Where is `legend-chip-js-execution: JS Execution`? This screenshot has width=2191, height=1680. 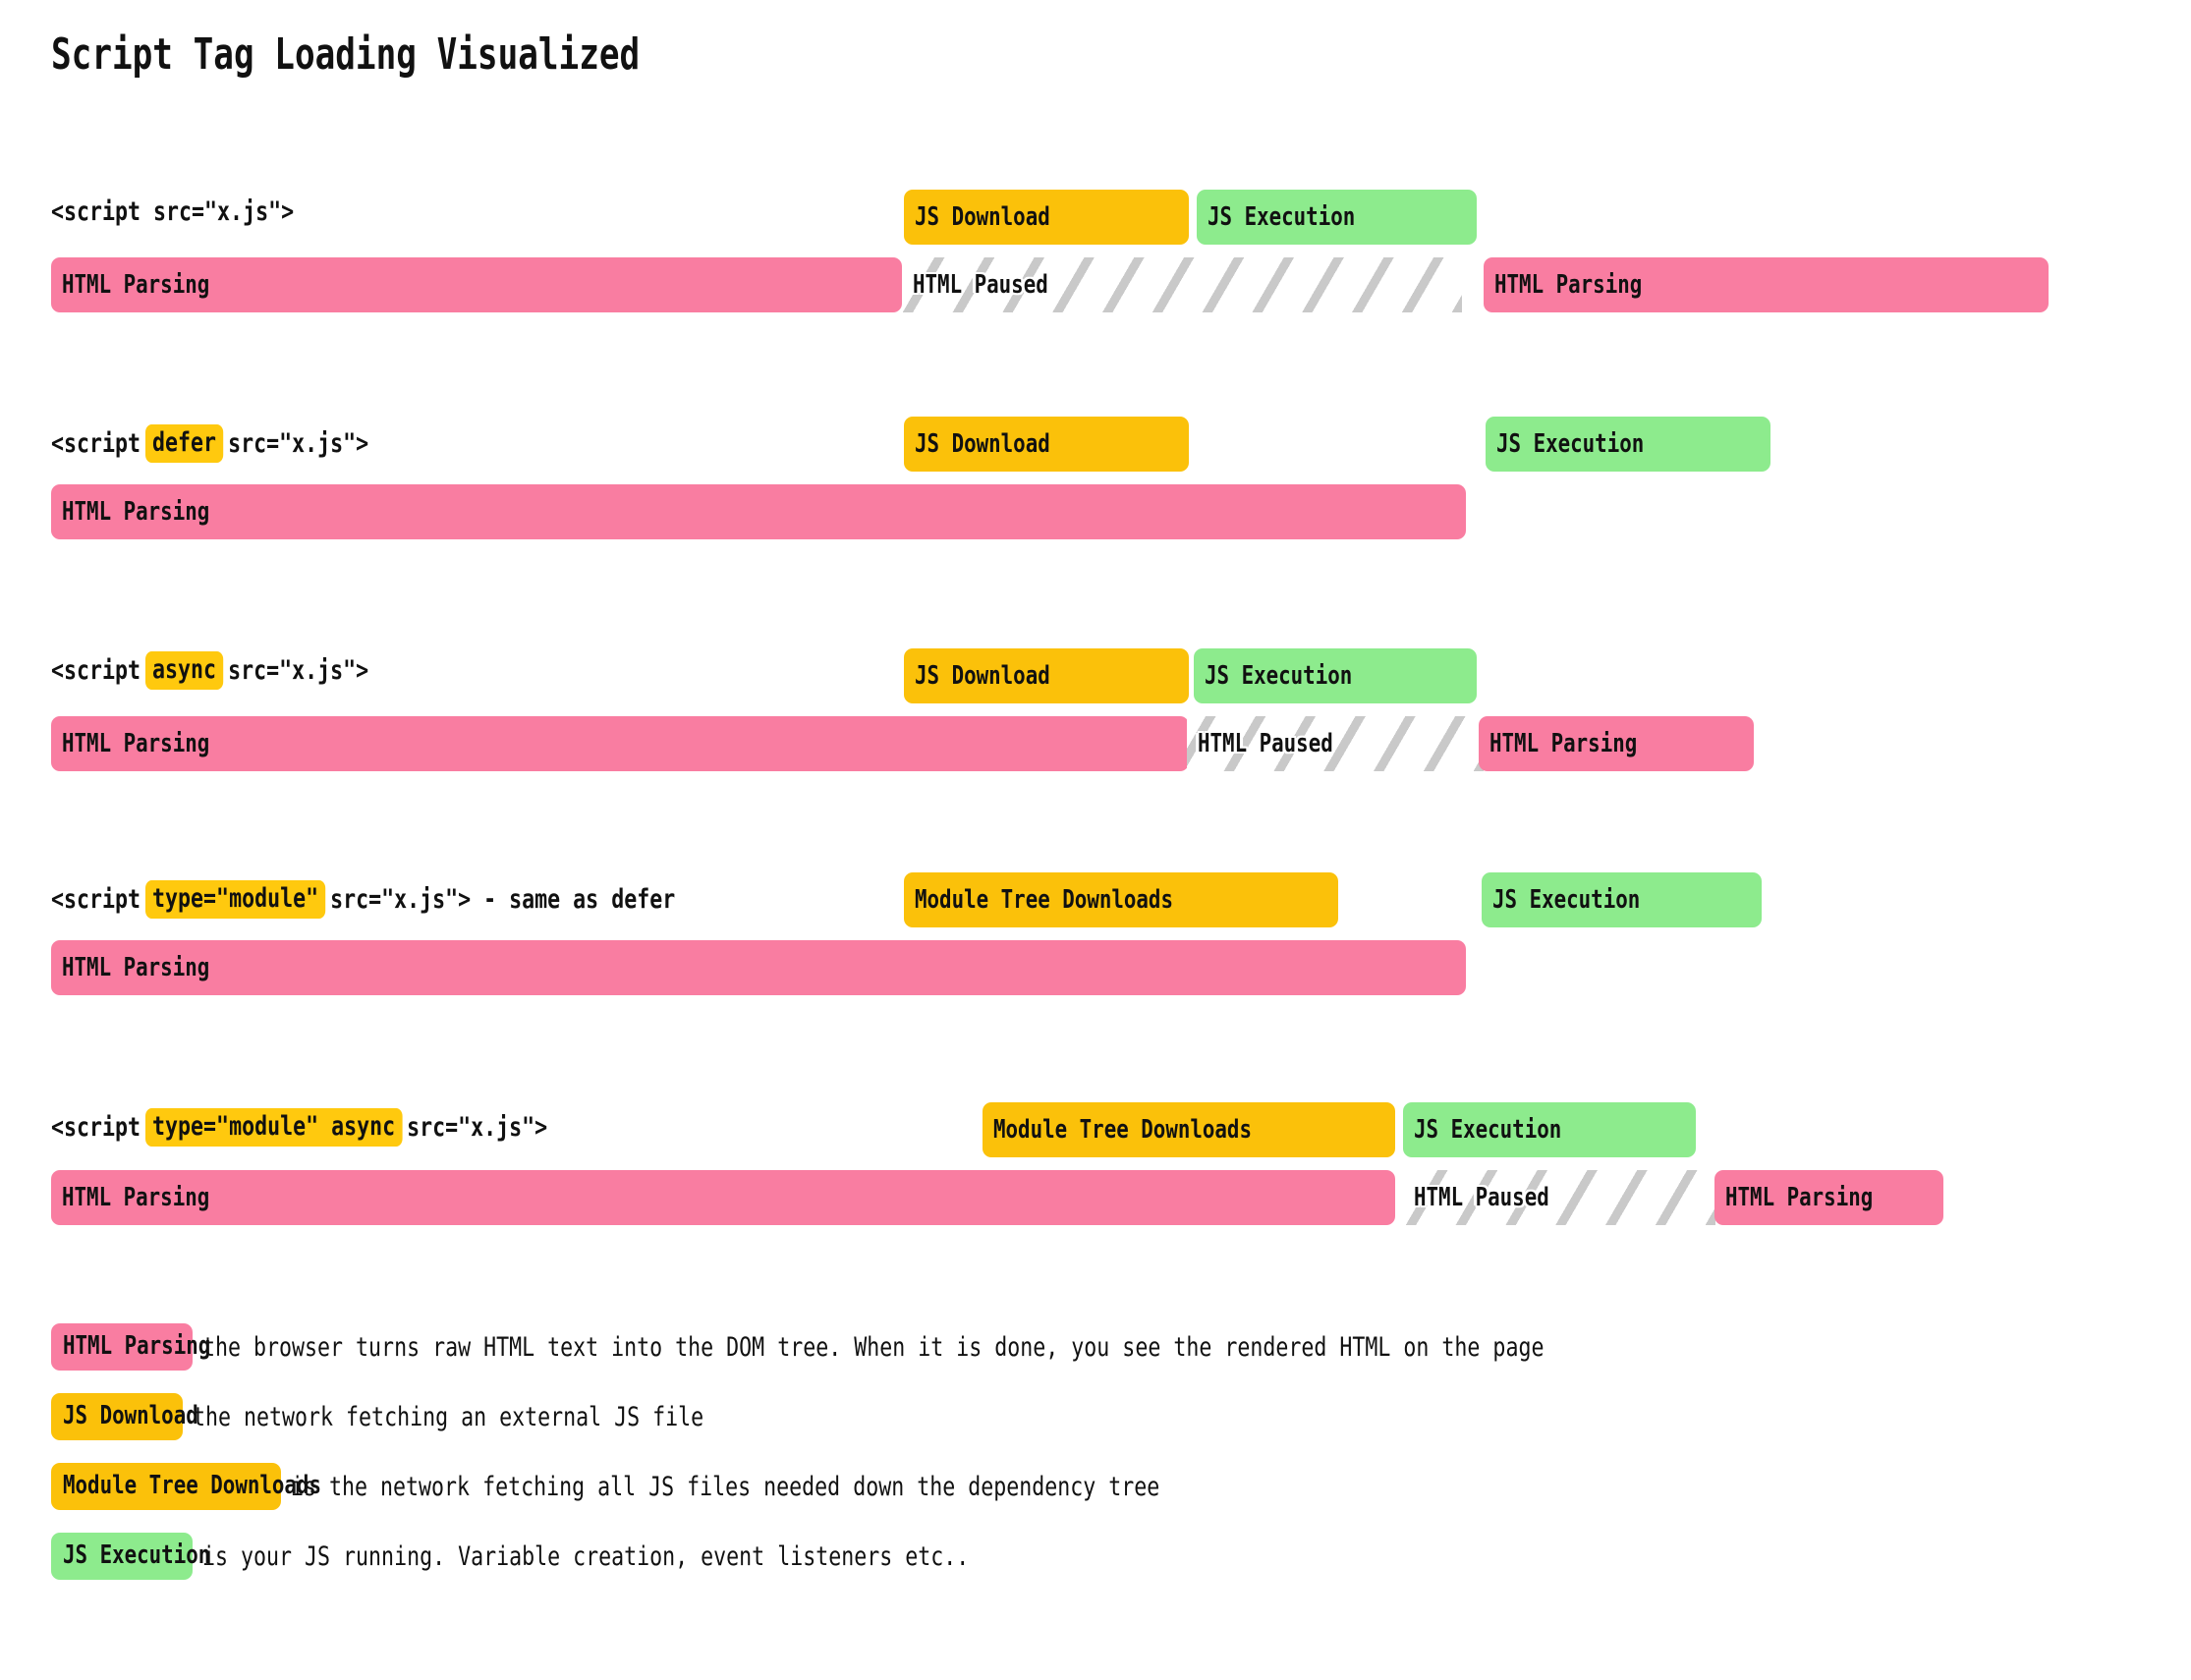
legend-chip-js-execution: JS Execution is located at coordinates (131, 1556).